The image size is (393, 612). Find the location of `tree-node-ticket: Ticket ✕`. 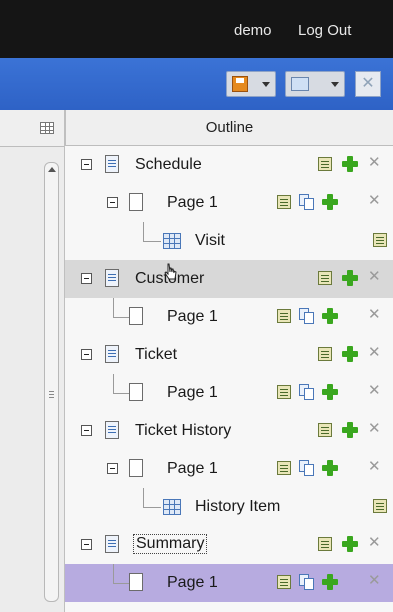

tree-node-ticket: Ticket ✕ is located at coordinates (229, 355).